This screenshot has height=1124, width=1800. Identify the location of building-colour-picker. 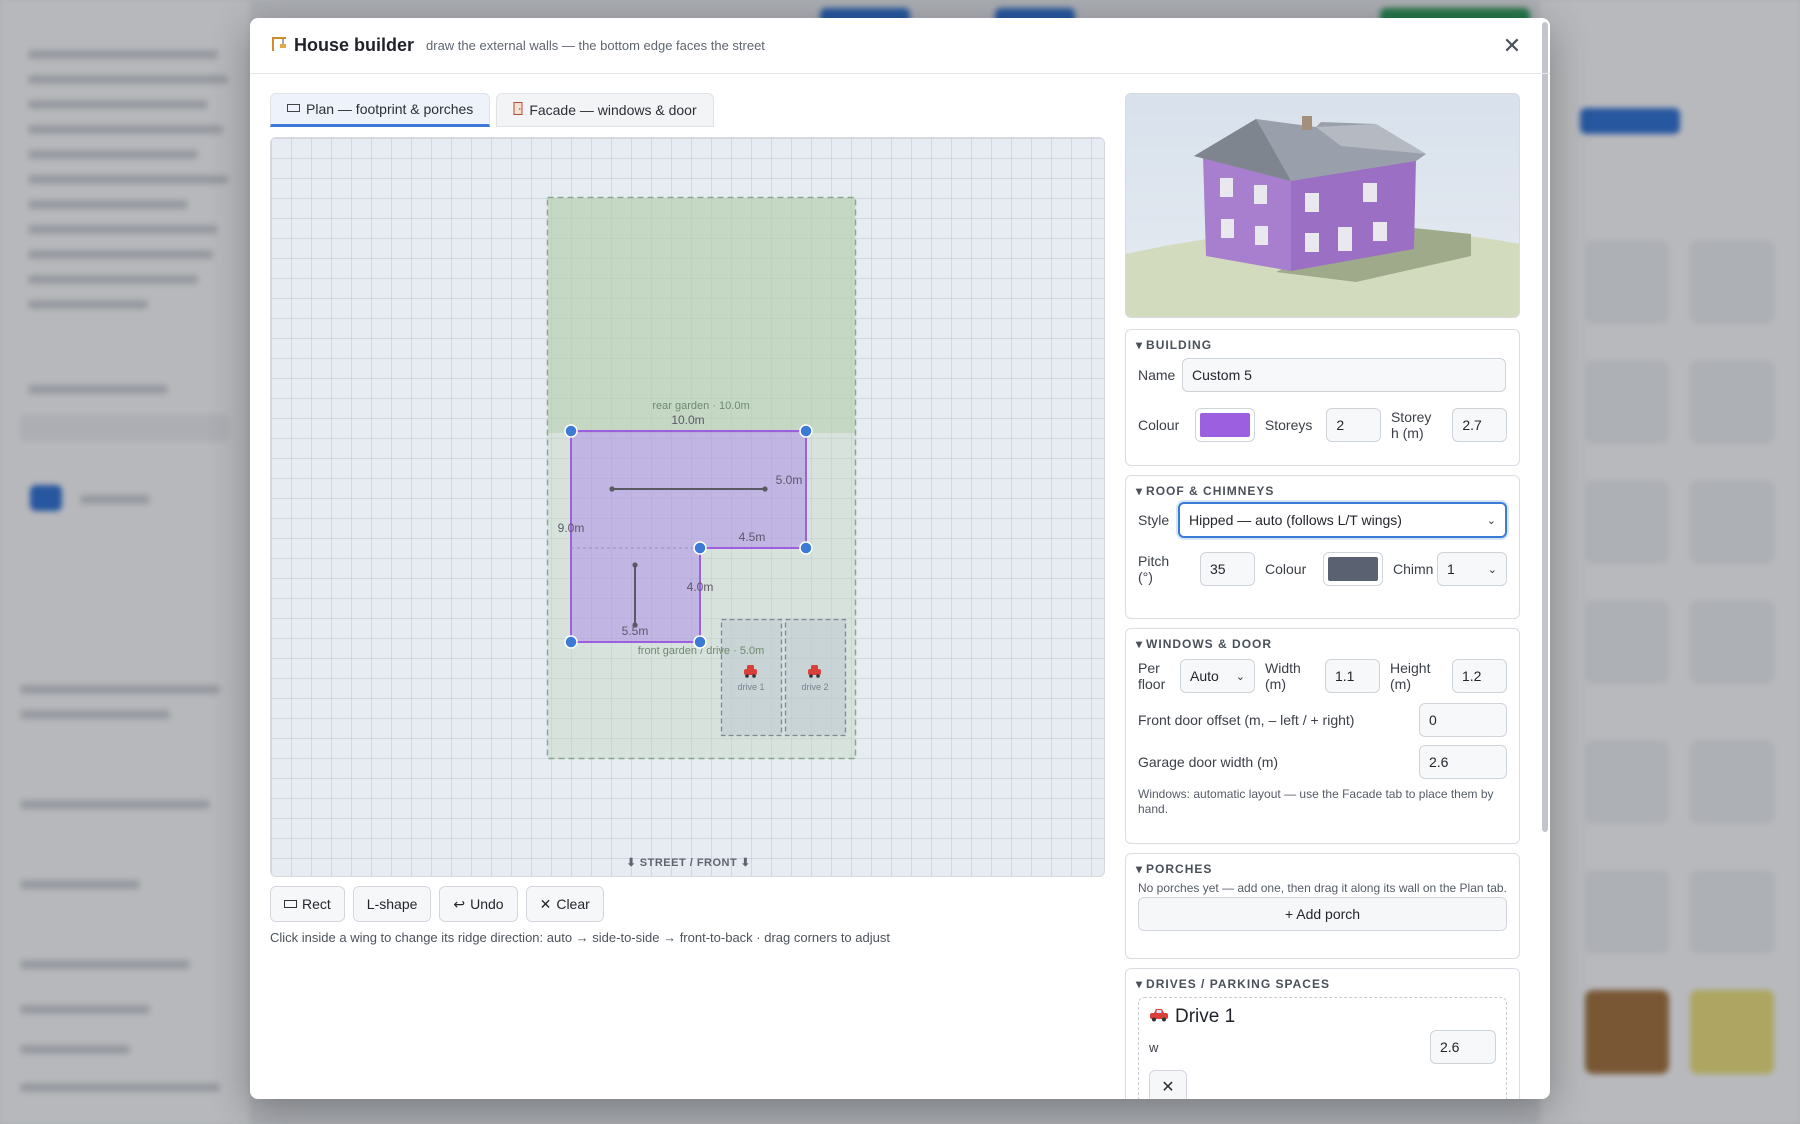
(1225, 425).